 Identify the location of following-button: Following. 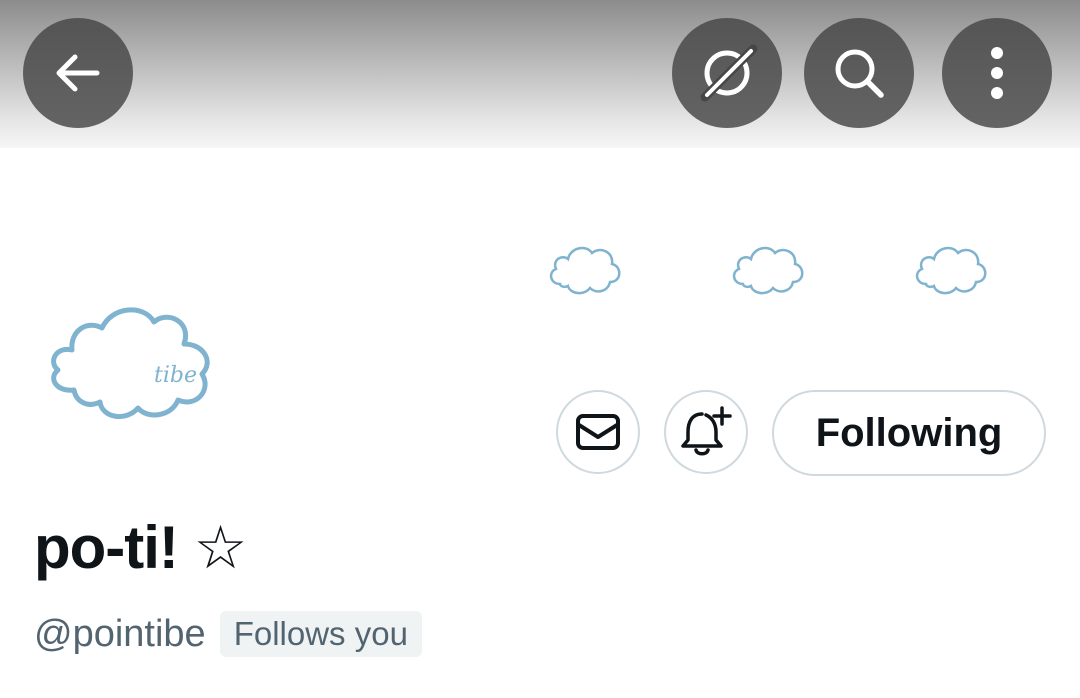
(909, 433).